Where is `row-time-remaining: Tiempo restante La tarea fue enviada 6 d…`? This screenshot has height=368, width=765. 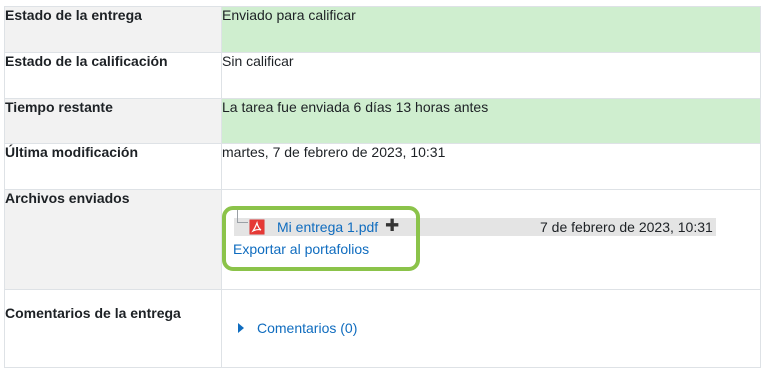 row-time-remaining: Tiempo restante La tarea fue enviada 6 d… is located at coordinates (382, 121).